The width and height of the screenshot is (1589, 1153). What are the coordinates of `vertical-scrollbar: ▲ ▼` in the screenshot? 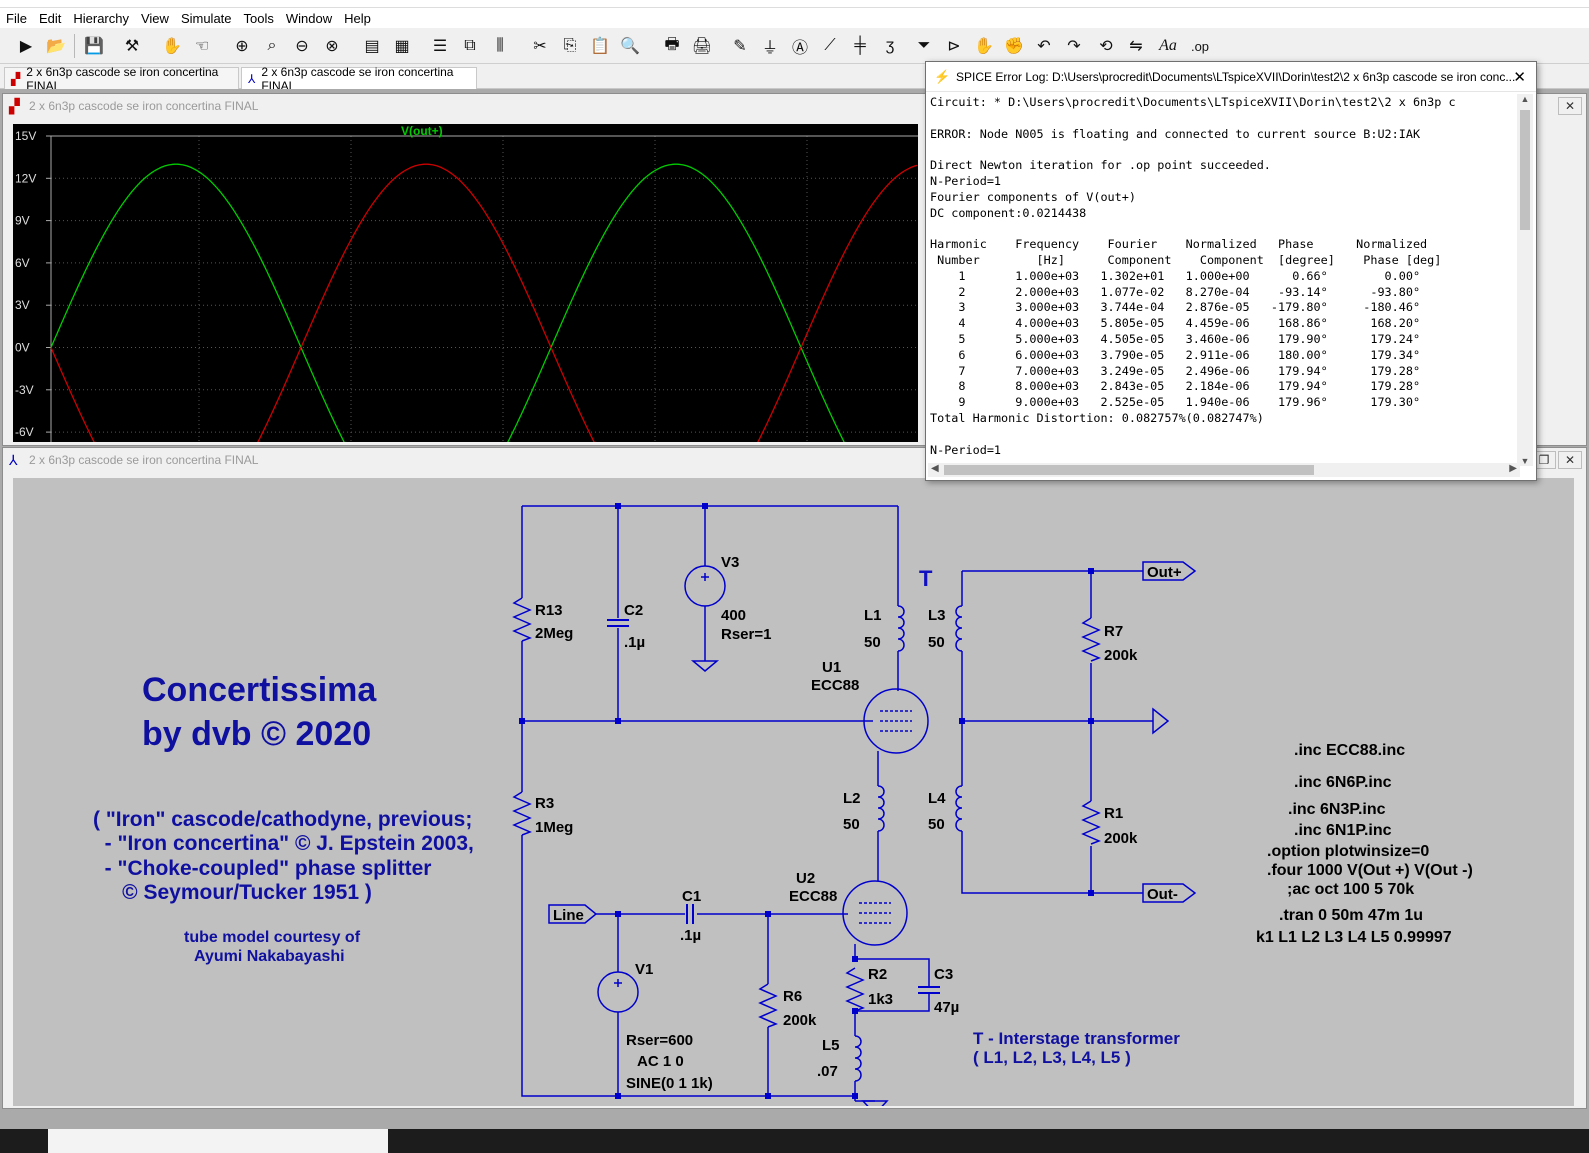 It's located at (1525, 280).